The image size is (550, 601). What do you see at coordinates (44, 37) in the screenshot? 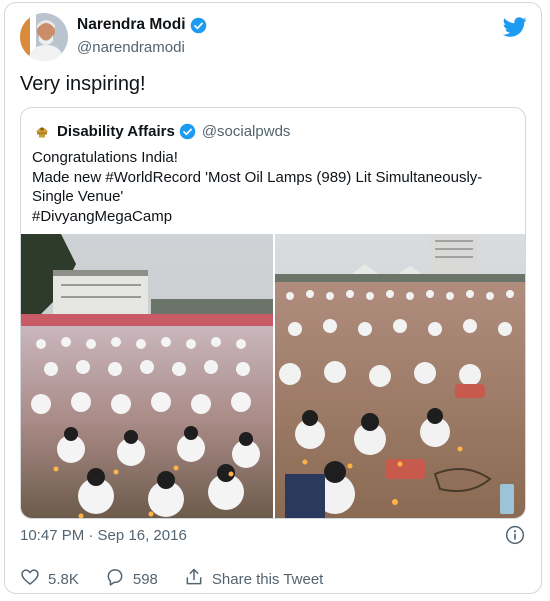
I see `author-avatar` at bounding box center [44, 37].